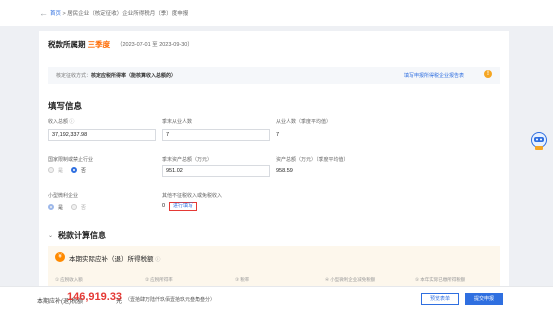 The image size is (553, 311). Describe the element at coordinates (115, 259) in the screenshot. I see `actual-tax-title: 本期实际应补（退）所得税额 ⓘ` at that location.